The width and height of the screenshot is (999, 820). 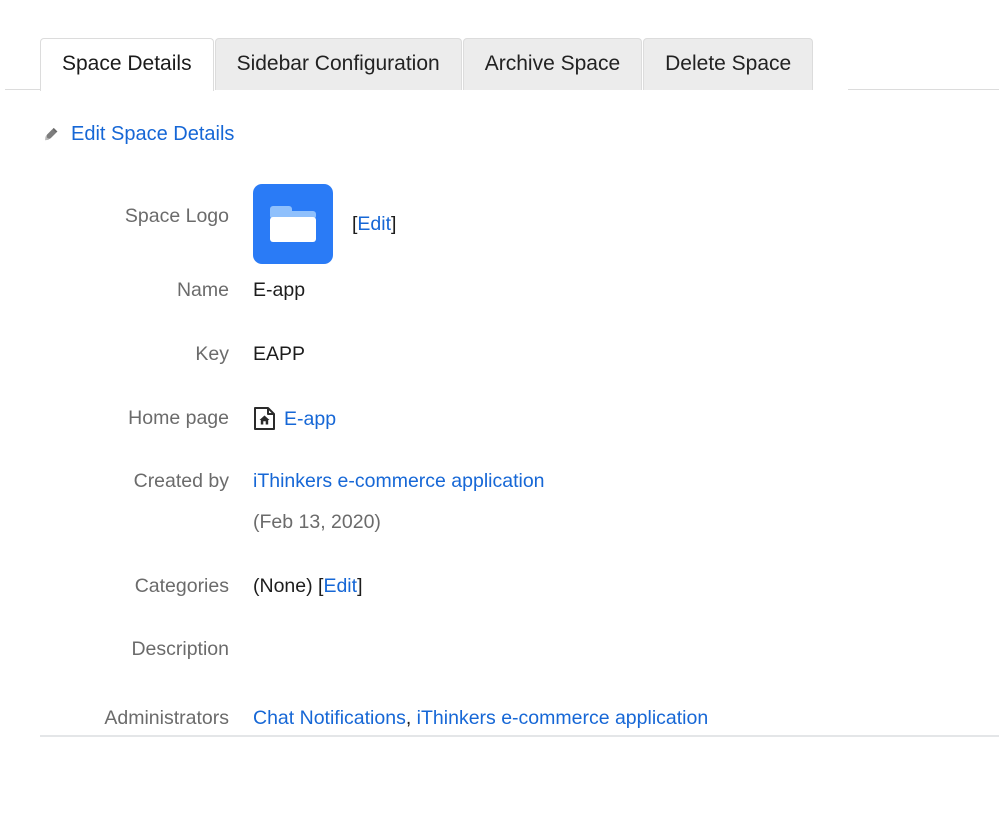 What do you see at coordinates (354, 334) in the screenshot?
I see `table-row-key: Key EAPP` at bounding box center [354, 334].